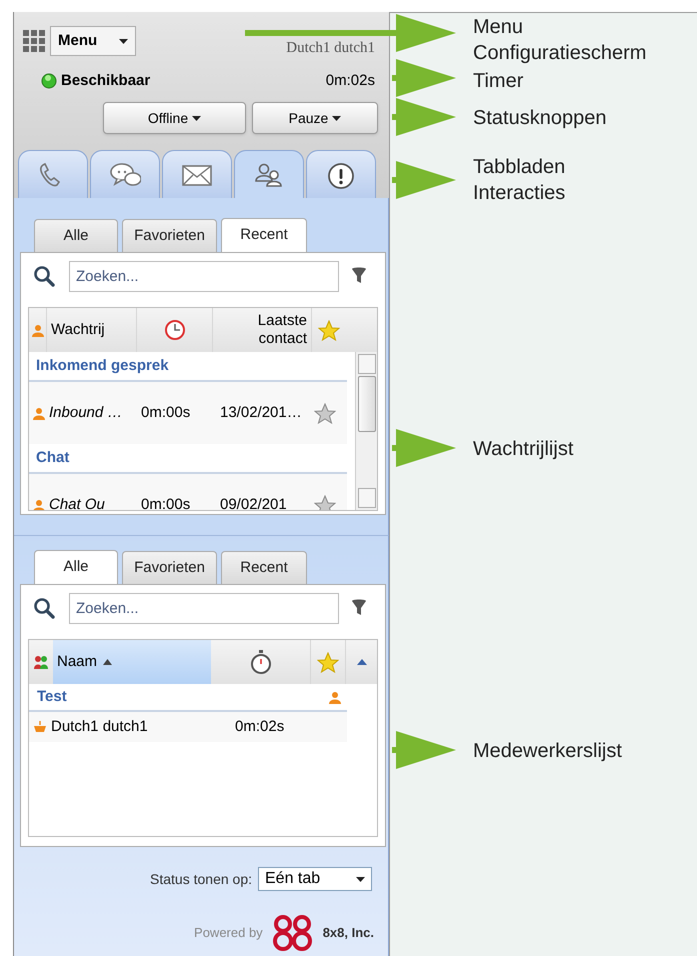 This screenshot has height=956, width=697. Describe the element at coordinates (174, 118) in the screenshot. I see `status-button: Offline` at that location.